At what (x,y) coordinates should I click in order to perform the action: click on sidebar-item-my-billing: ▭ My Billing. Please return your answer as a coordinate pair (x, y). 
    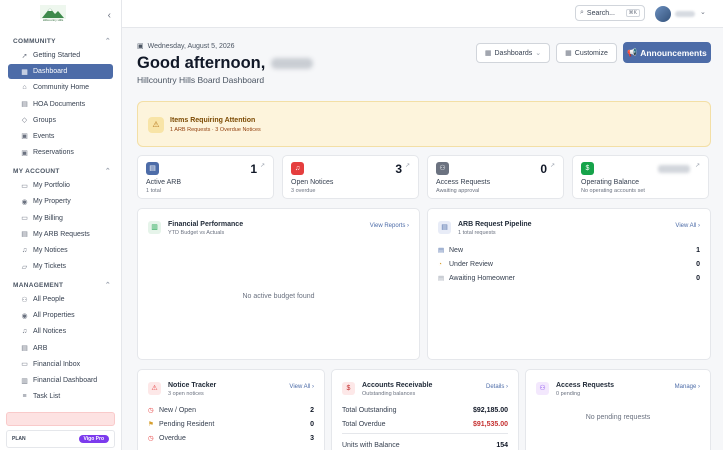
    Looking at the image, I should click on (60, 218).